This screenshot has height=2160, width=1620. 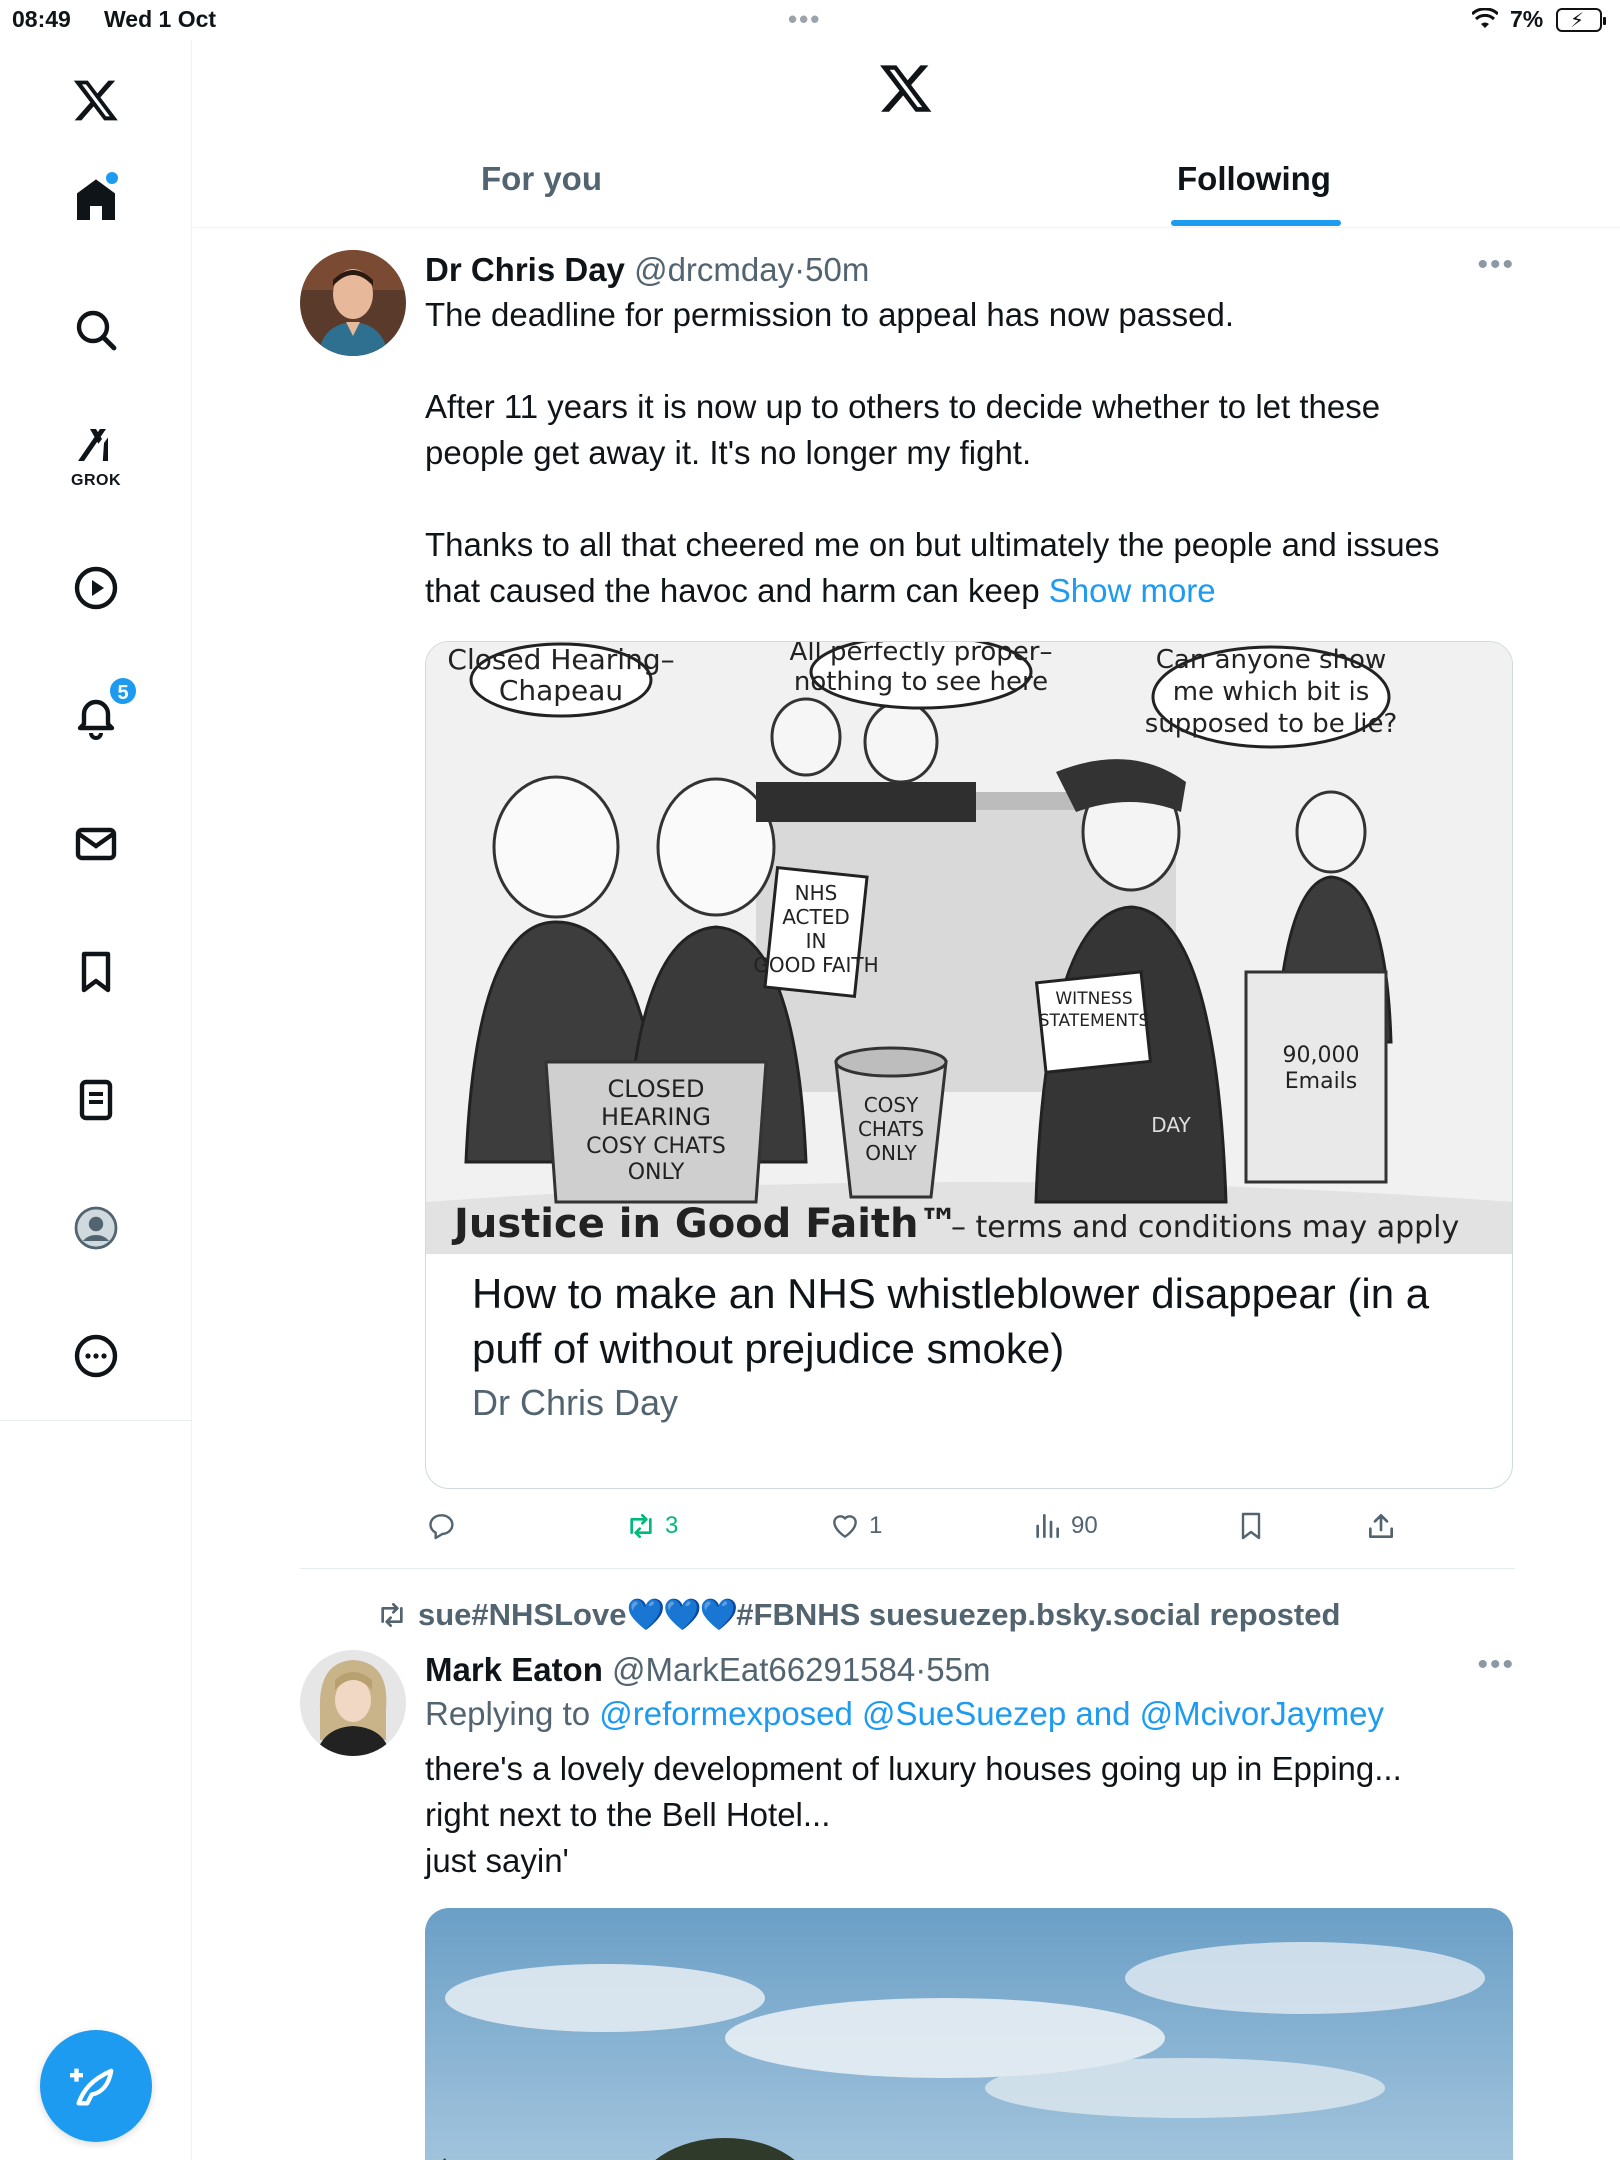 I want to click on sidebar-item-search, so click(x=96, y=330).